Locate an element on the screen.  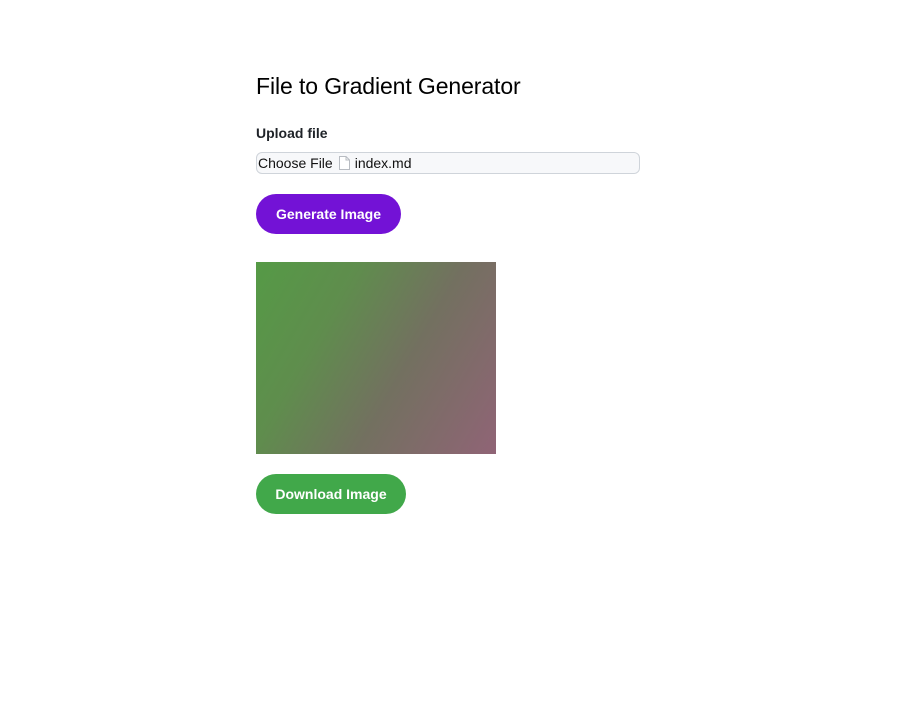
document-icon is located at coordinates (344, 163).